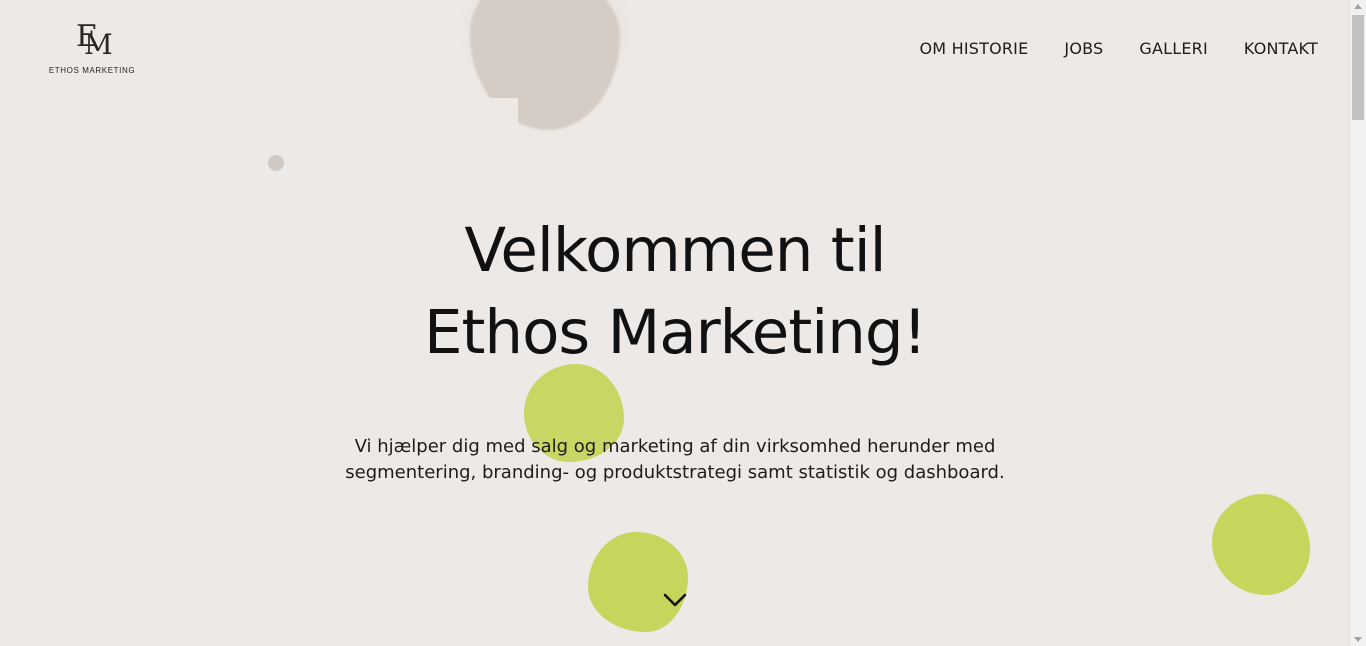  Describe the element at coordinates (1358, 639) in the screenshot. I see `scroll-down-arrow-icon` at that location.